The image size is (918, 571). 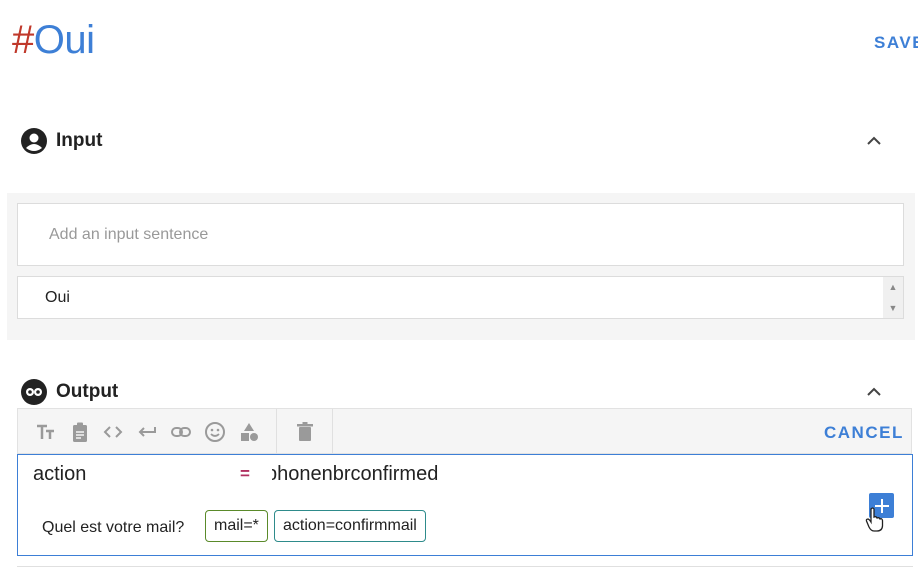 What do you see at coordinates (46, 432) in the screenshot?
I see `text-format-icon` at bounding box center [46, 432].